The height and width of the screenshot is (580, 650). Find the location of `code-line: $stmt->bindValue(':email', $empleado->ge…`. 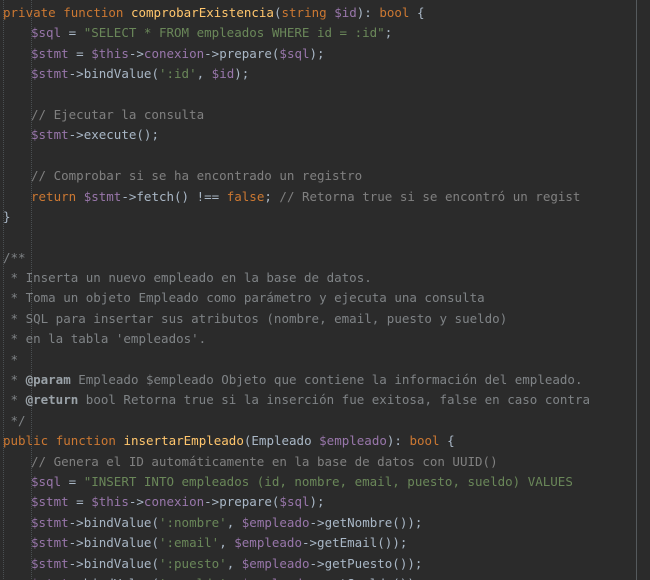

code-line: $stmt->bindValue(':email', $empleado->ge… is located at coordinates (325, 543).